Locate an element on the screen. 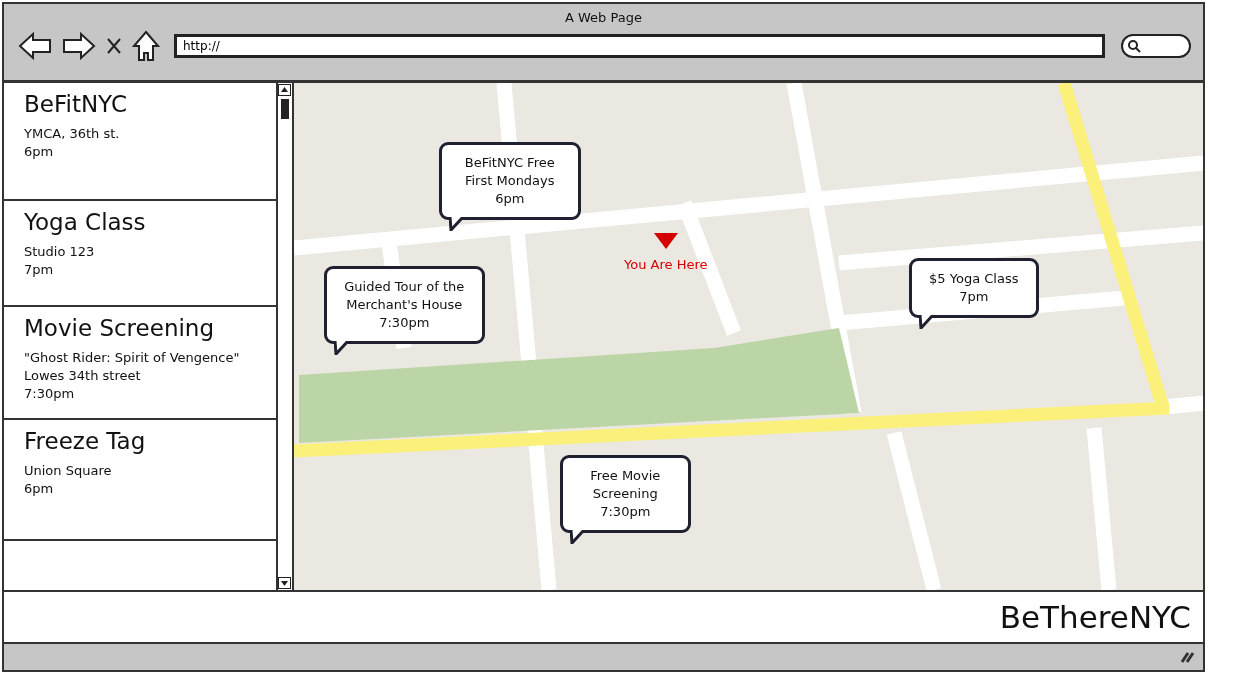  event-item: BeFitNYC YMCA, 36th st. 6pm is located at coordinates (140, 142).